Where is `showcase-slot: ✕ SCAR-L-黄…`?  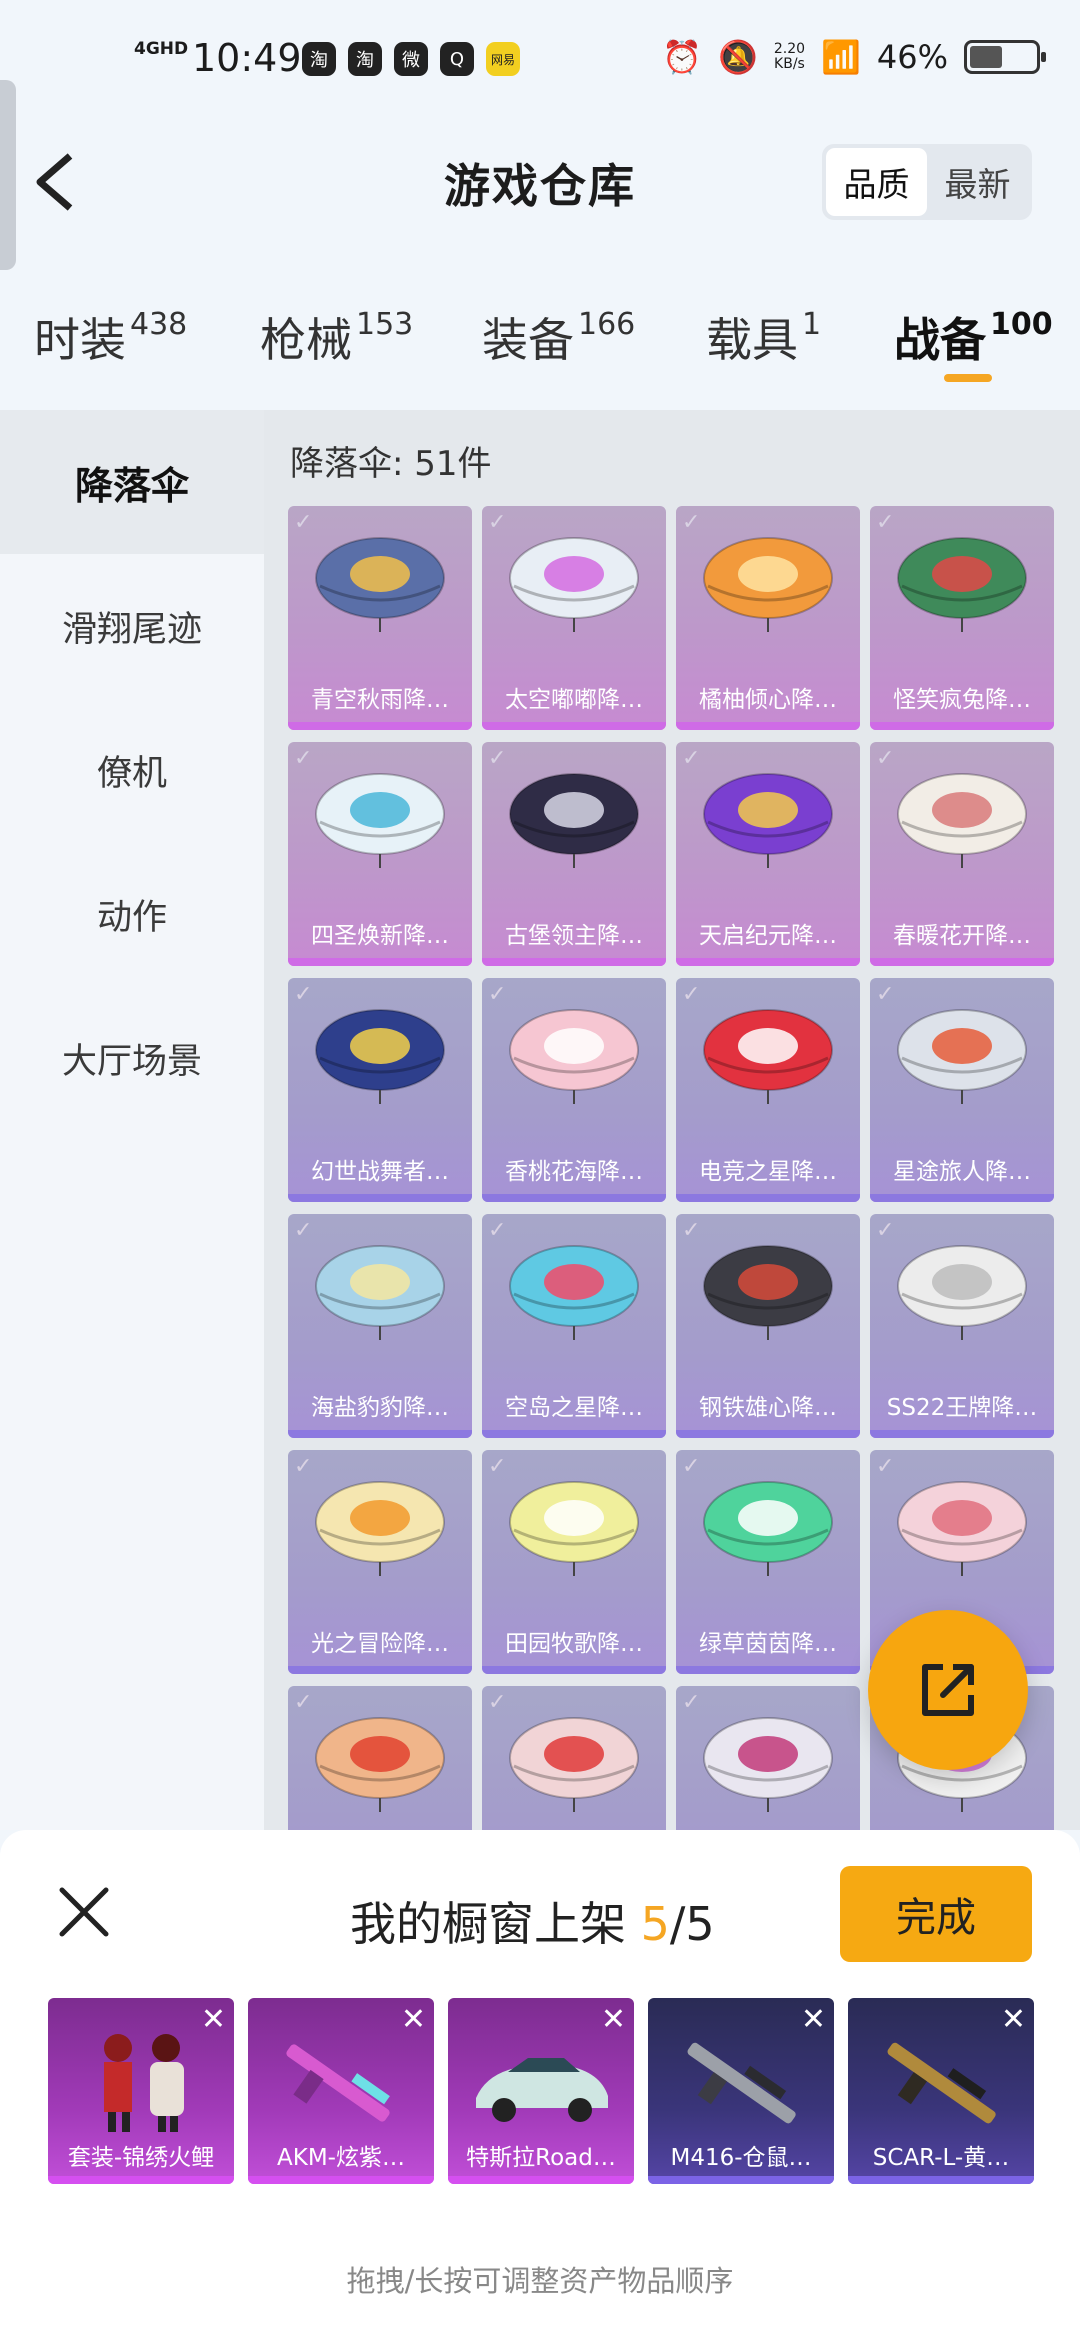
showcase-slot: ✕ SCAR-L-黄… is located at coordinates (941, 2091).